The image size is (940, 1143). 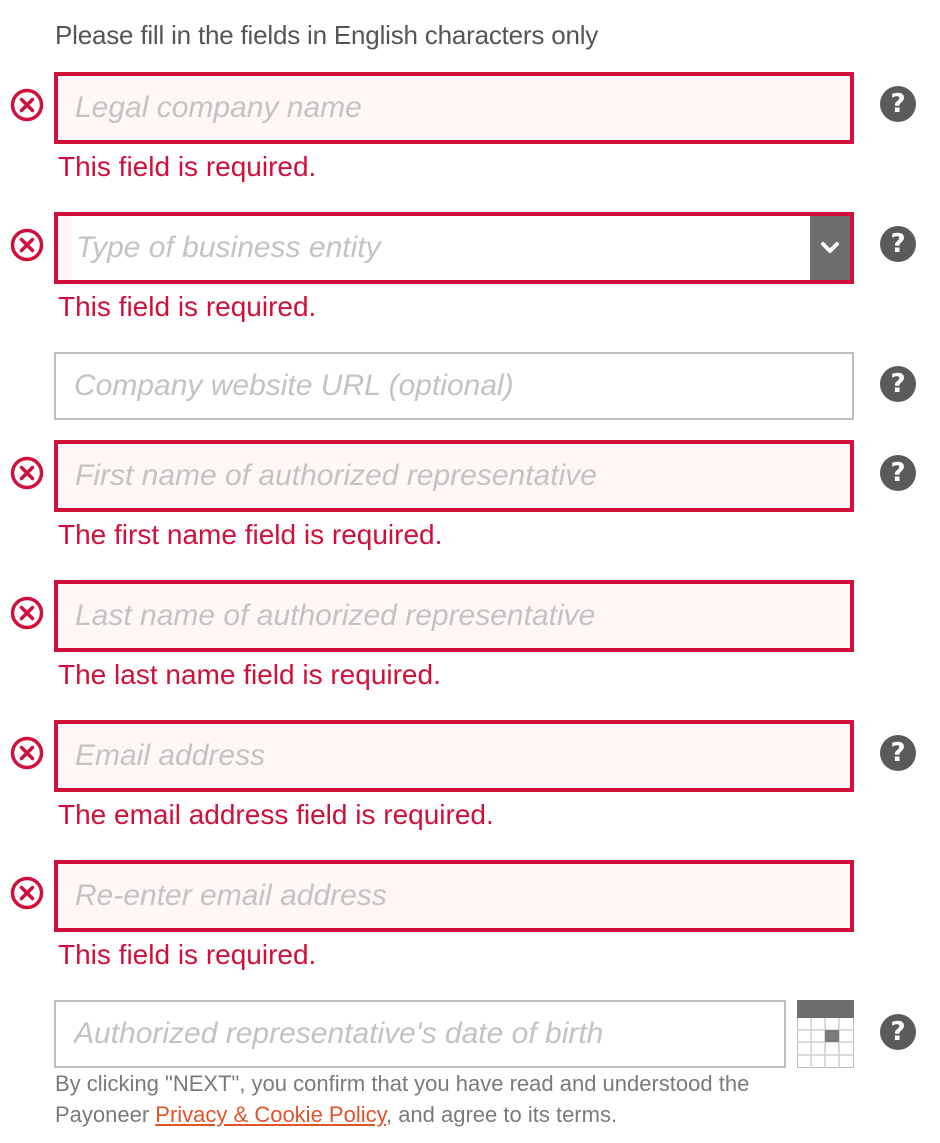 What do you see at coordinates (187, 306) in the screenshot?
I see `business-entity-error: This field is required.` at bounding box center [187, 306].